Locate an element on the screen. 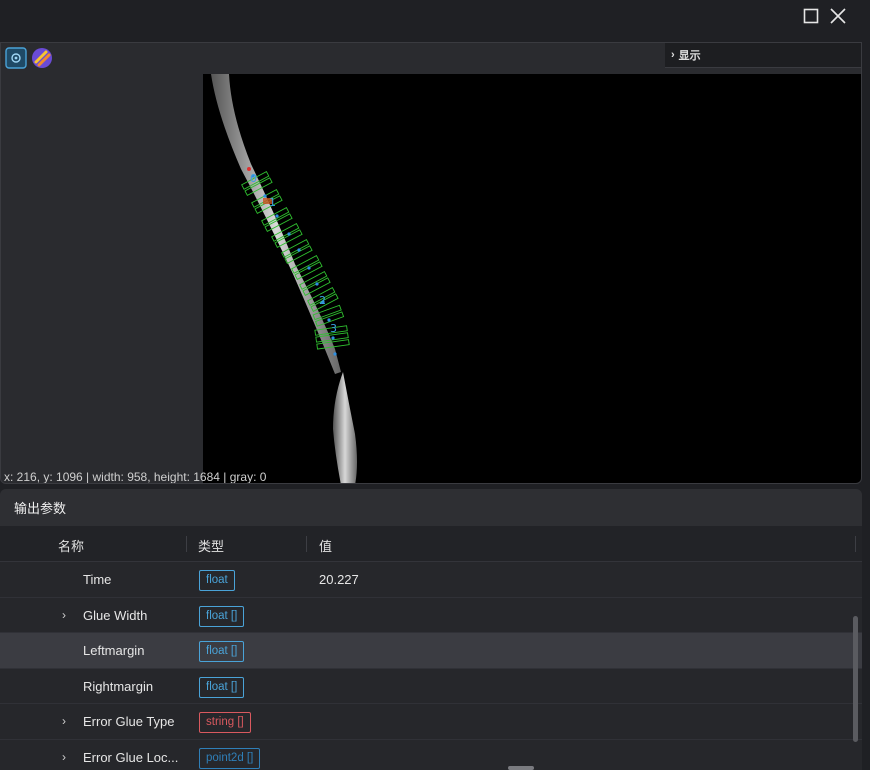 This screenshot has width=870, height=770. table-row: › Error Glue Type string [] is located at coordinates (431, 722).